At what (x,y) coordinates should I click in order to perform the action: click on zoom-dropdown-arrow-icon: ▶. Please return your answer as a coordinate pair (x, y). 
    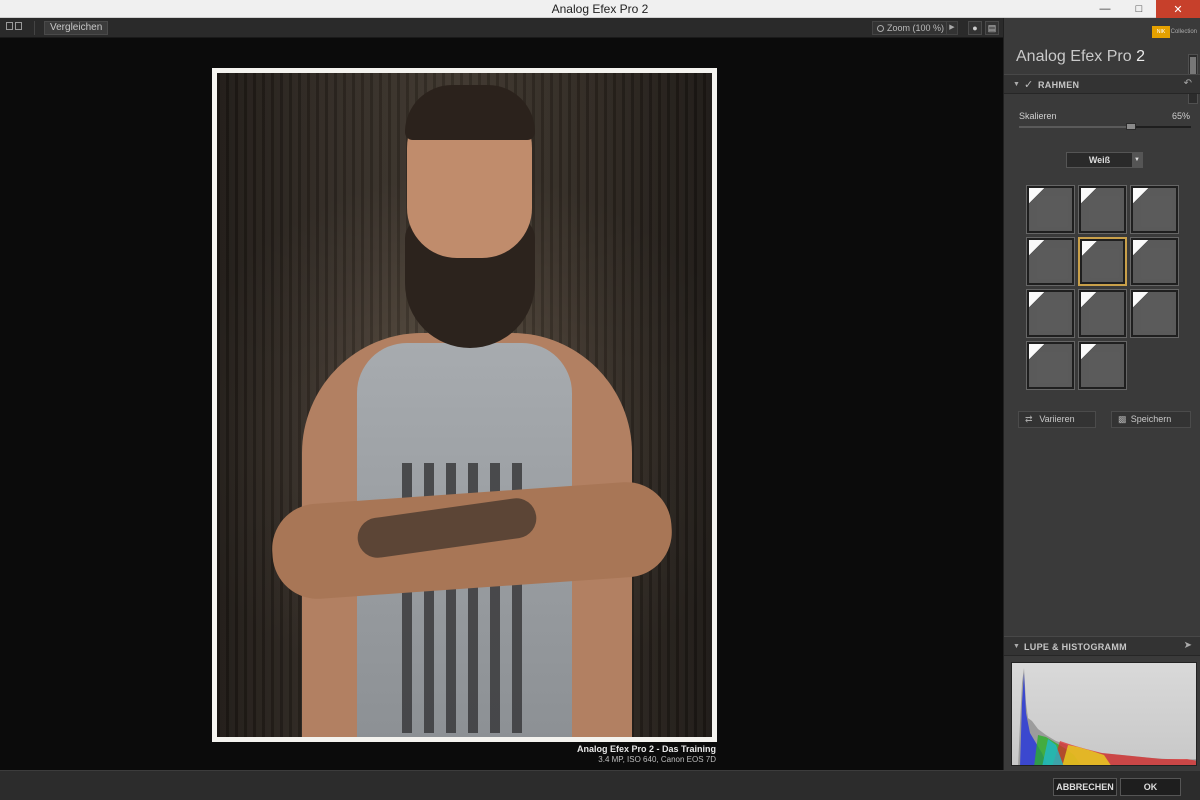
    Looking at the image, I should click on (952, 28).